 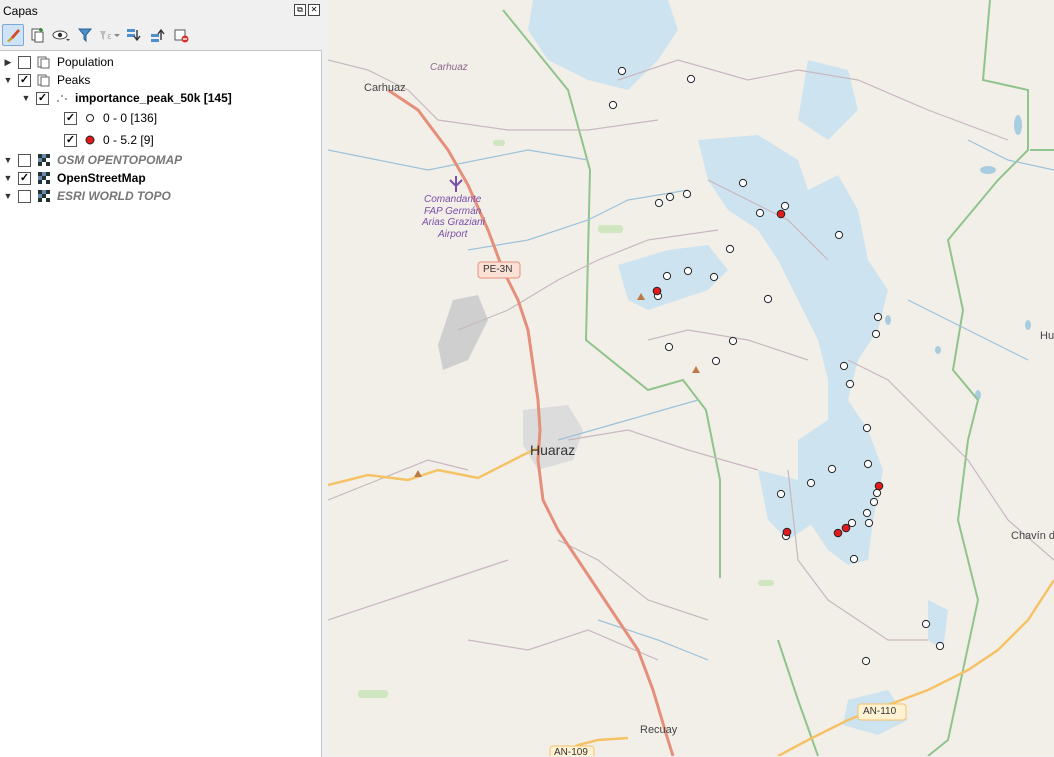 What do you see at coordinates (120, 160) in the screenshot?
I see `layer-label: OSM OPENTOPOMAP` at bounding box center [120, 160].